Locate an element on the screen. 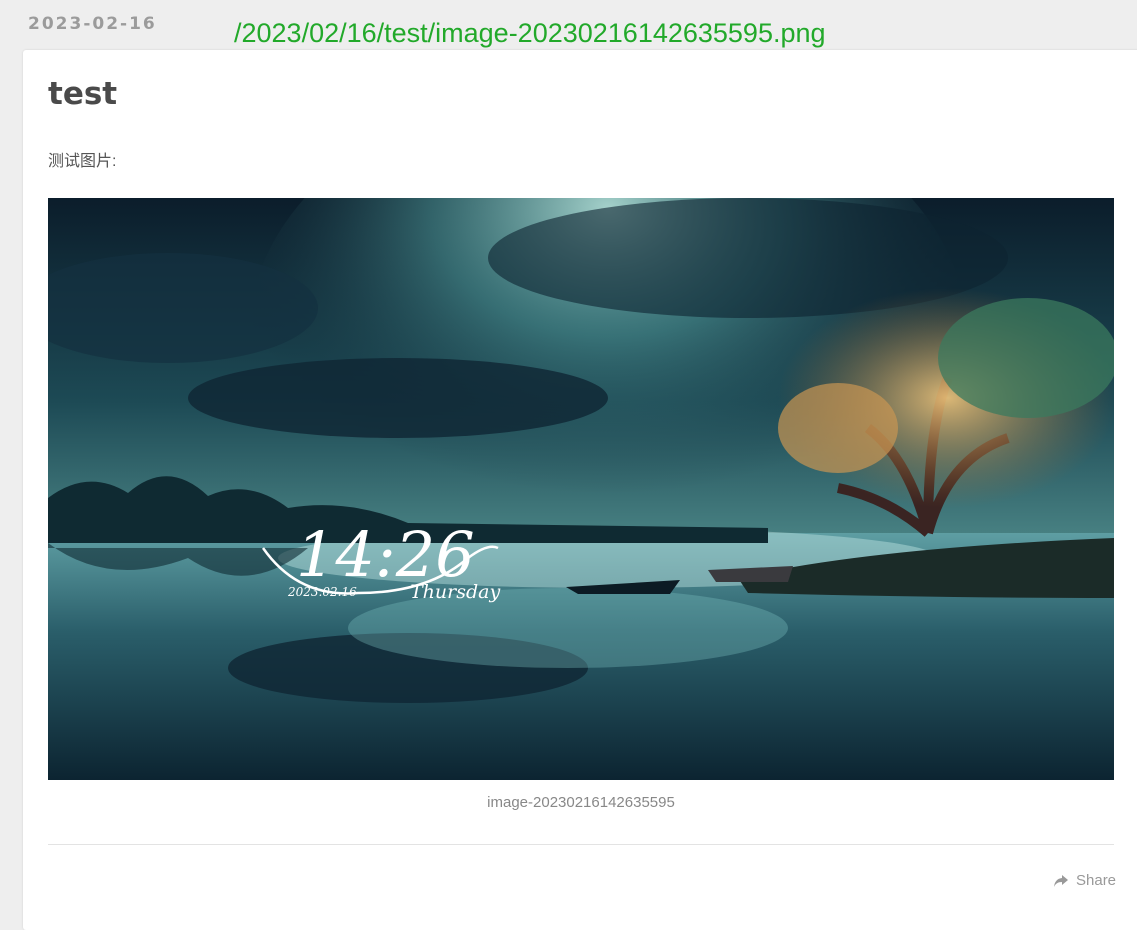 The width and height of the screenshot is (1137, 930). clock-date-overlay: 2023.02.16 is located at coordinates (322, 592).